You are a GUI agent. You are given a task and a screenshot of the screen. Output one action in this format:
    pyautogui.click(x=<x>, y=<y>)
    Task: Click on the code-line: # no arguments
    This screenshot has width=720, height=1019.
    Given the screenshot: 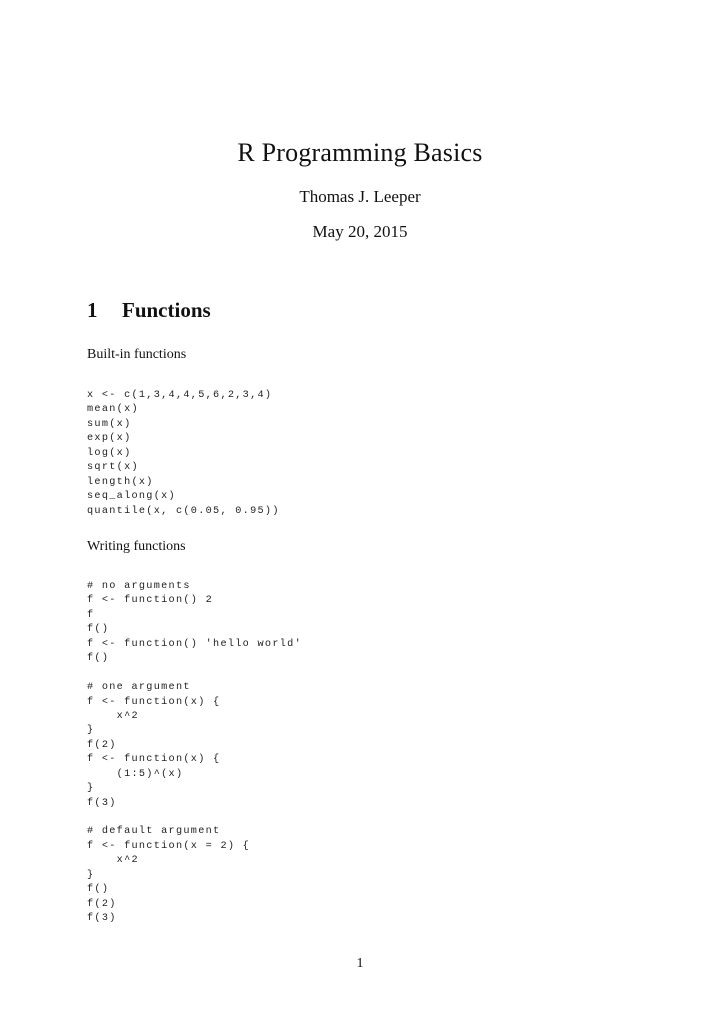 What is the action you would take?
    pyautogui.click(x=139, y=586)
    